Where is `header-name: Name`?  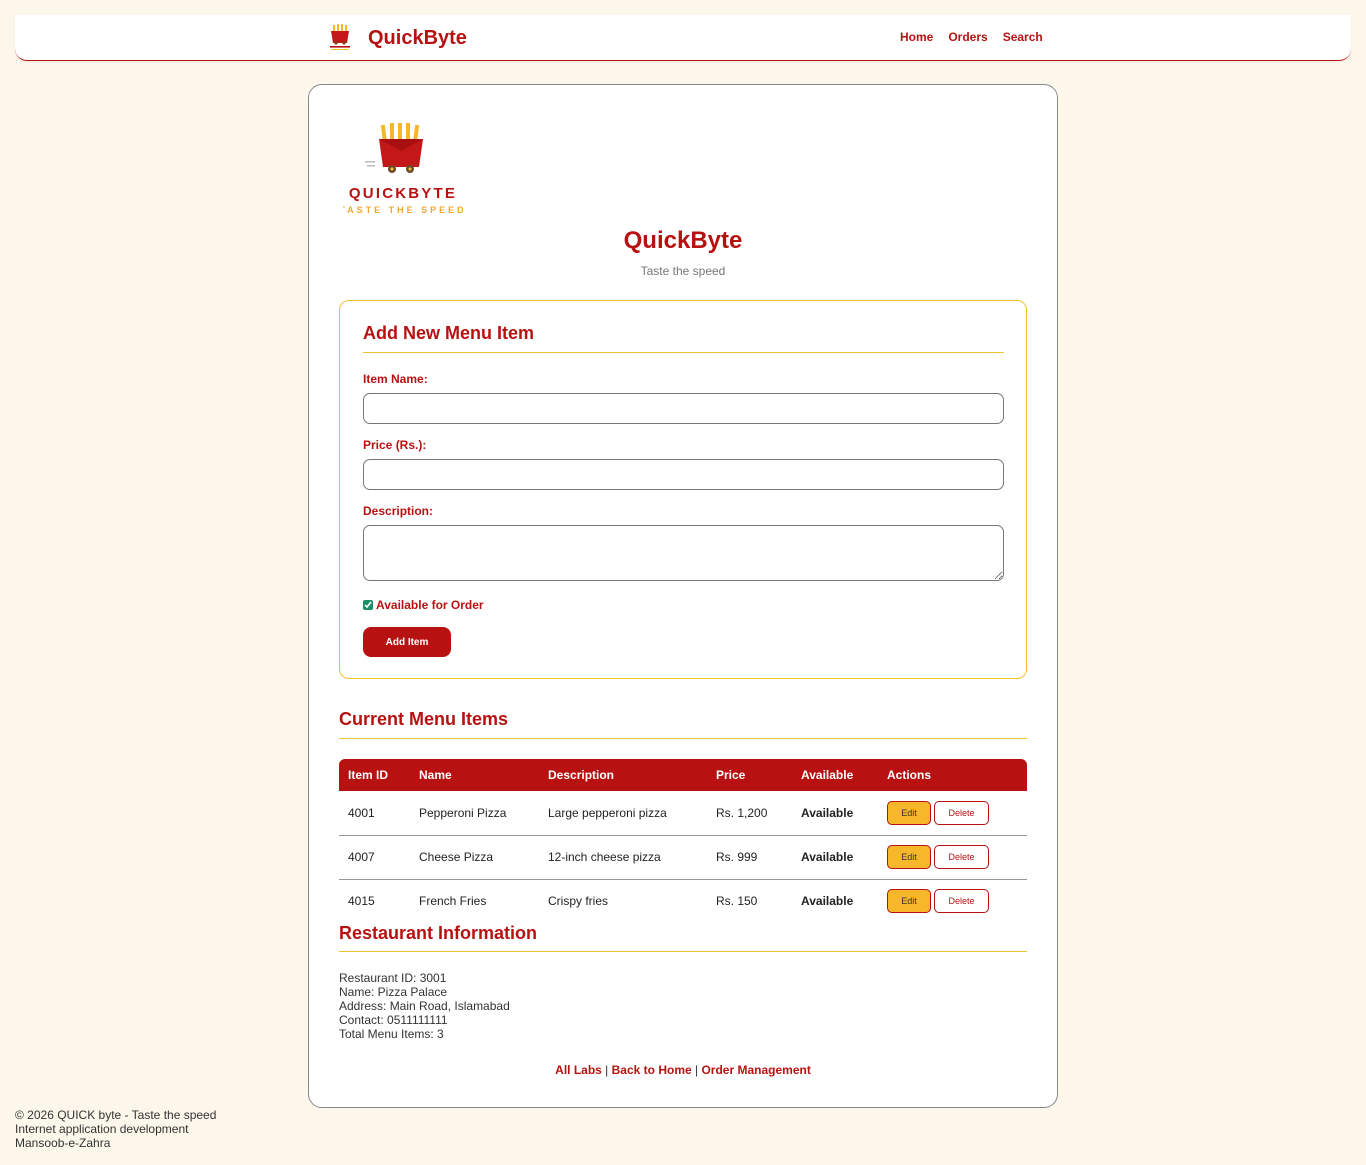 header-name: Name is located at coordinates (435, 775).